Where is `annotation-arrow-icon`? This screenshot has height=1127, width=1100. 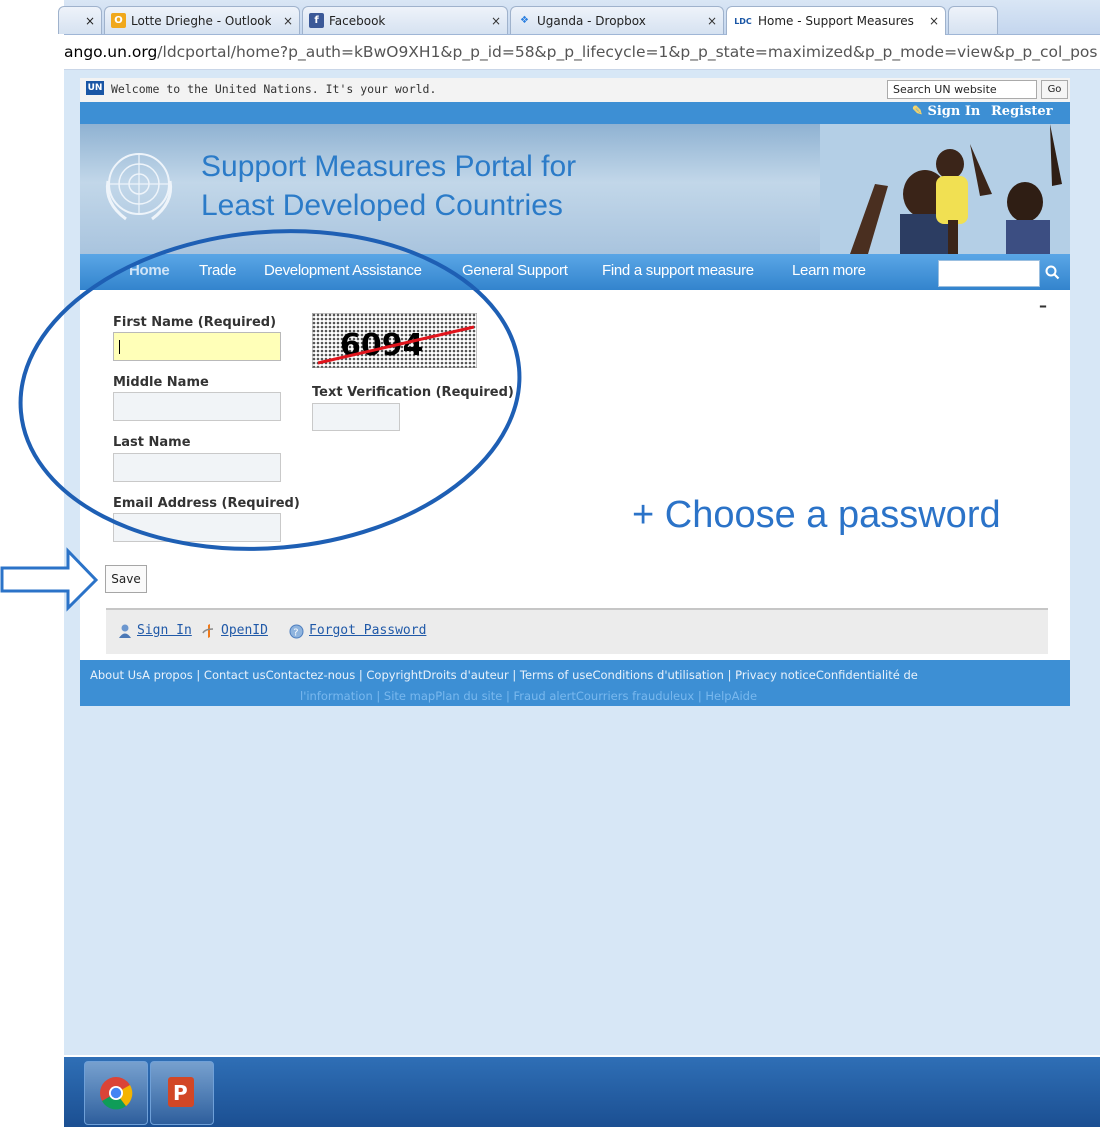 annotation-arrow-icon is located at coordinates (49, 579).